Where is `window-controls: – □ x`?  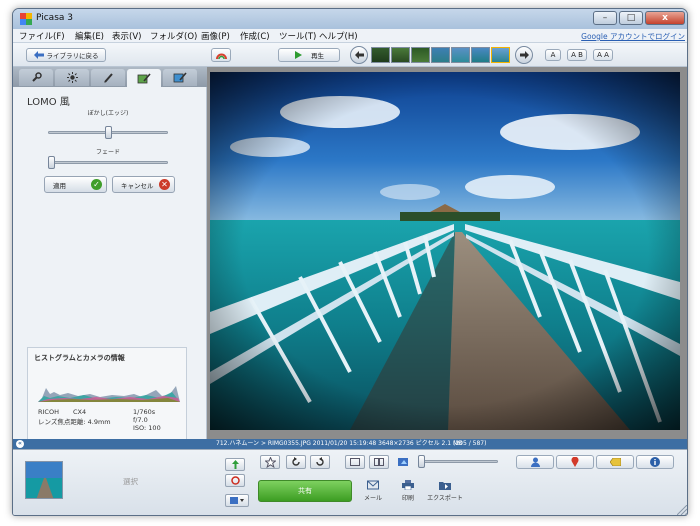 window-controls: – □ x is located at coordinates (639, 18).